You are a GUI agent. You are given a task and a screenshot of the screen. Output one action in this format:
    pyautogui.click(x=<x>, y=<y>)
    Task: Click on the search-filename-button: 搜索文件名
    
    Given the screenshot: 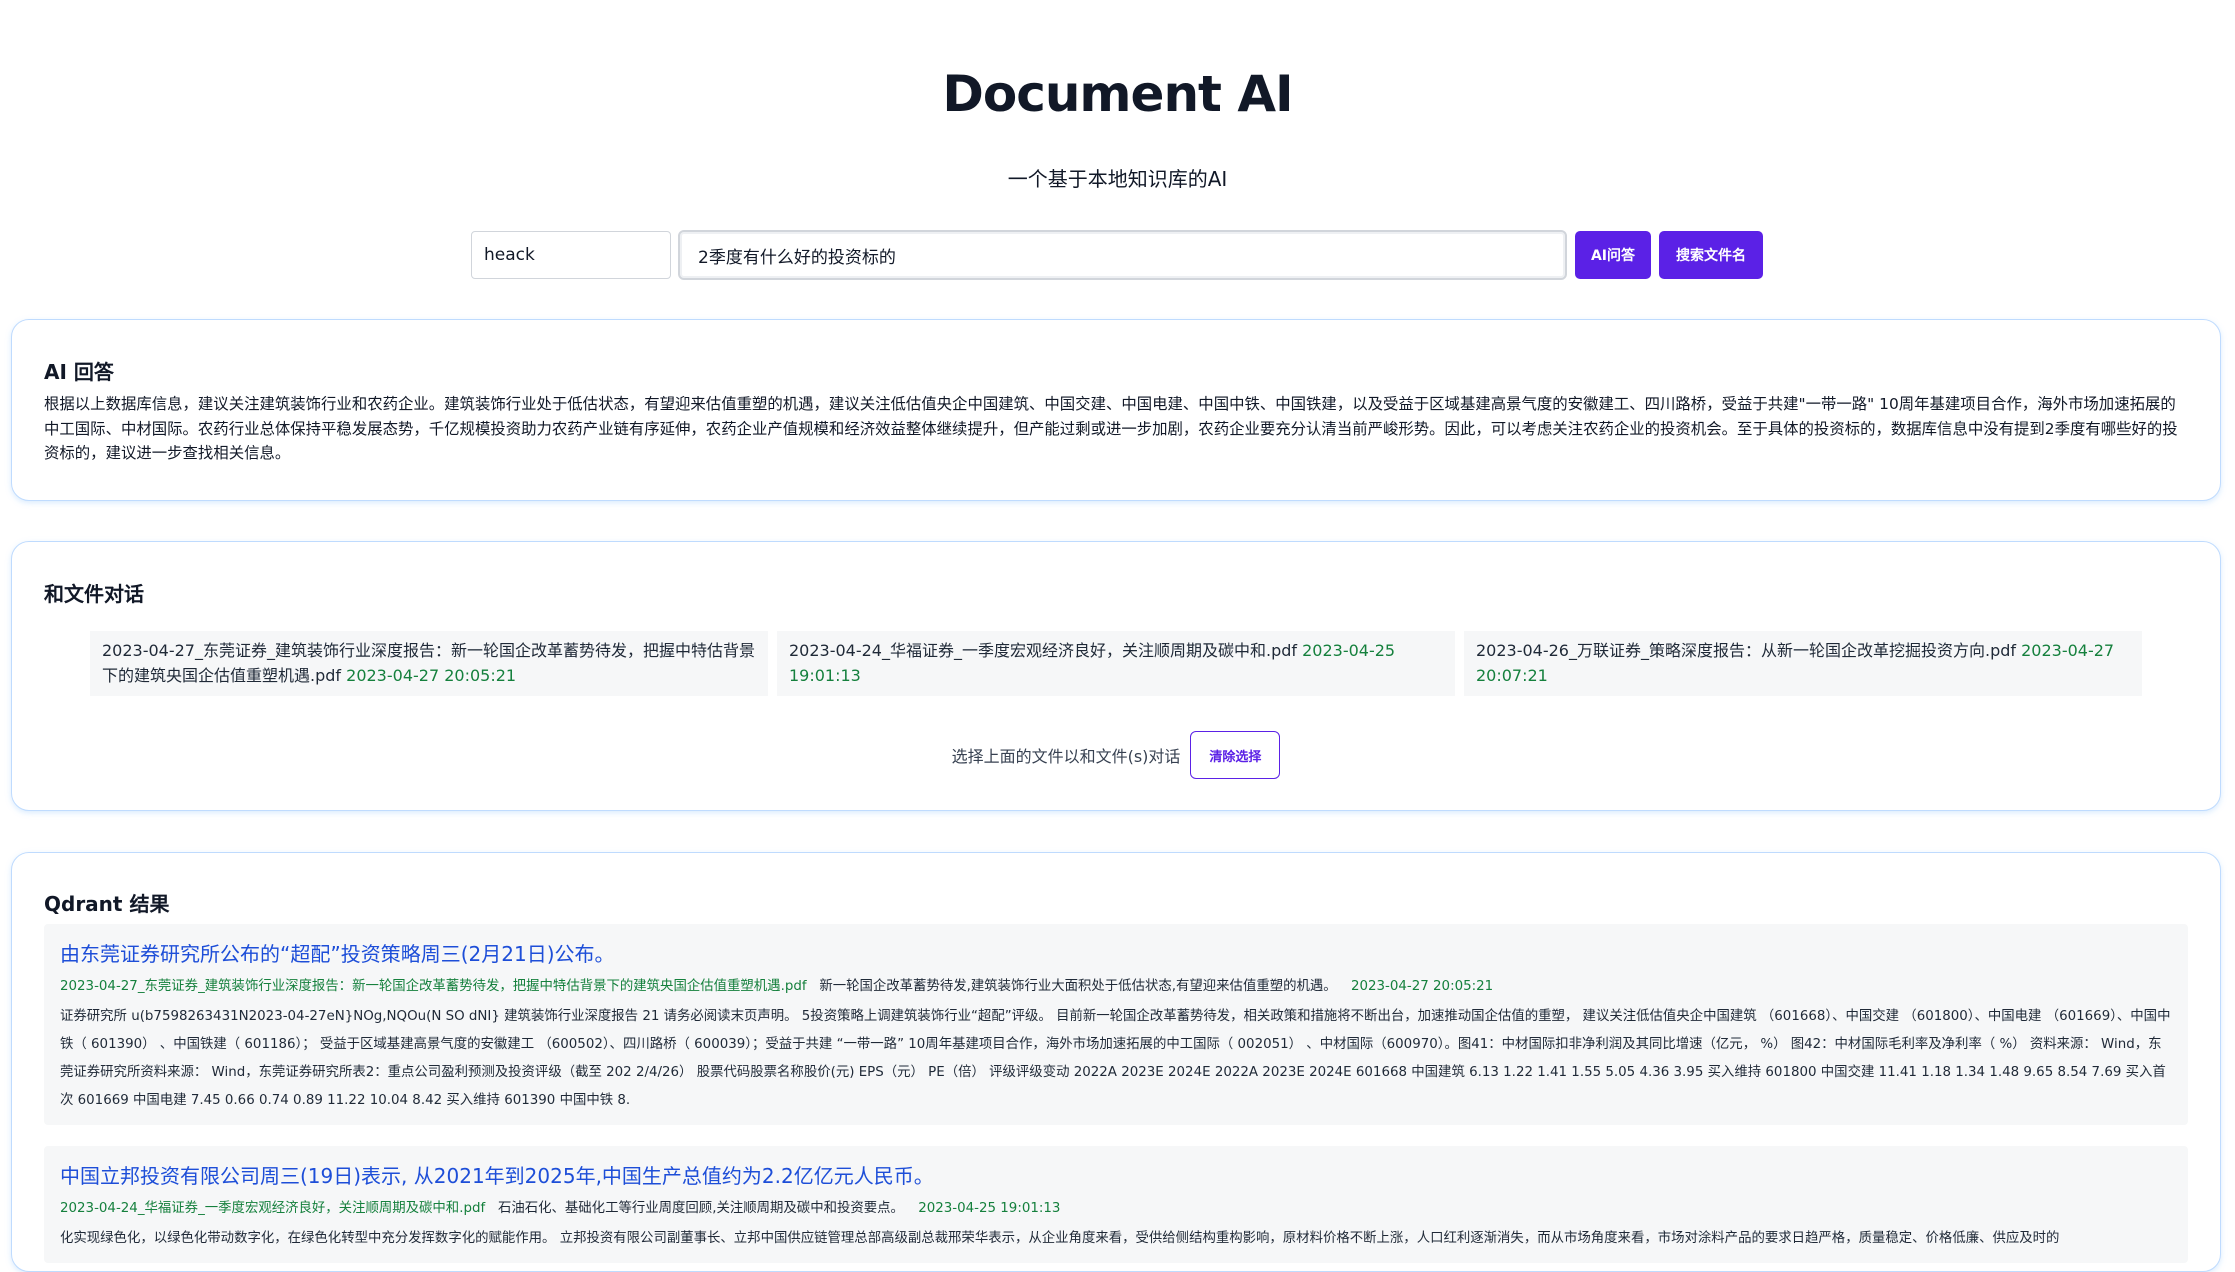 What is the action you would take?
    pyautogui.click(x=1711, y=255)
    